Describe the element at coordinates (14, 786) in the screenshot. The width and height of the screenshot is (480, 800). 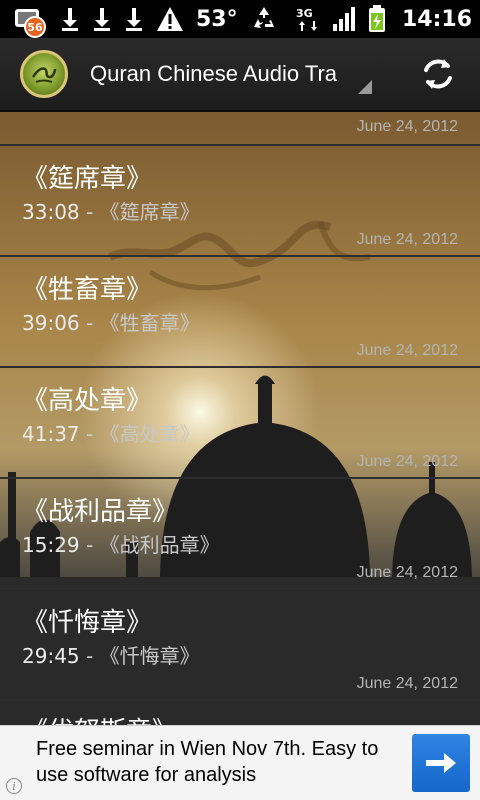
I see `info-icon: i` at that location.